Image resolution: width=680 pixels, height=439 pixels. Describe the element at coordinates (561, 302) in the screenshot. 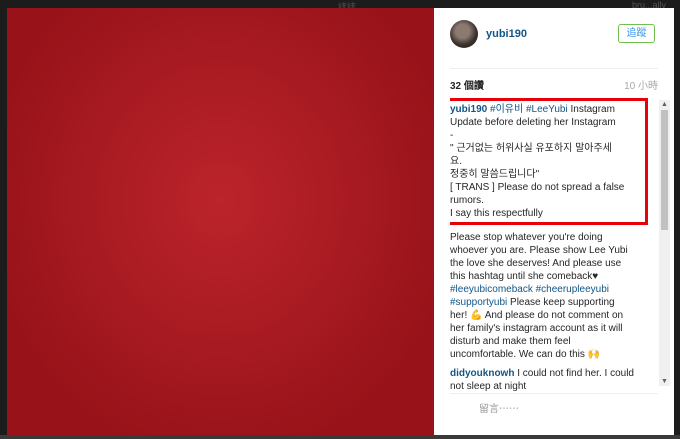

I see `comment-text: Please keep supporting` at that location.